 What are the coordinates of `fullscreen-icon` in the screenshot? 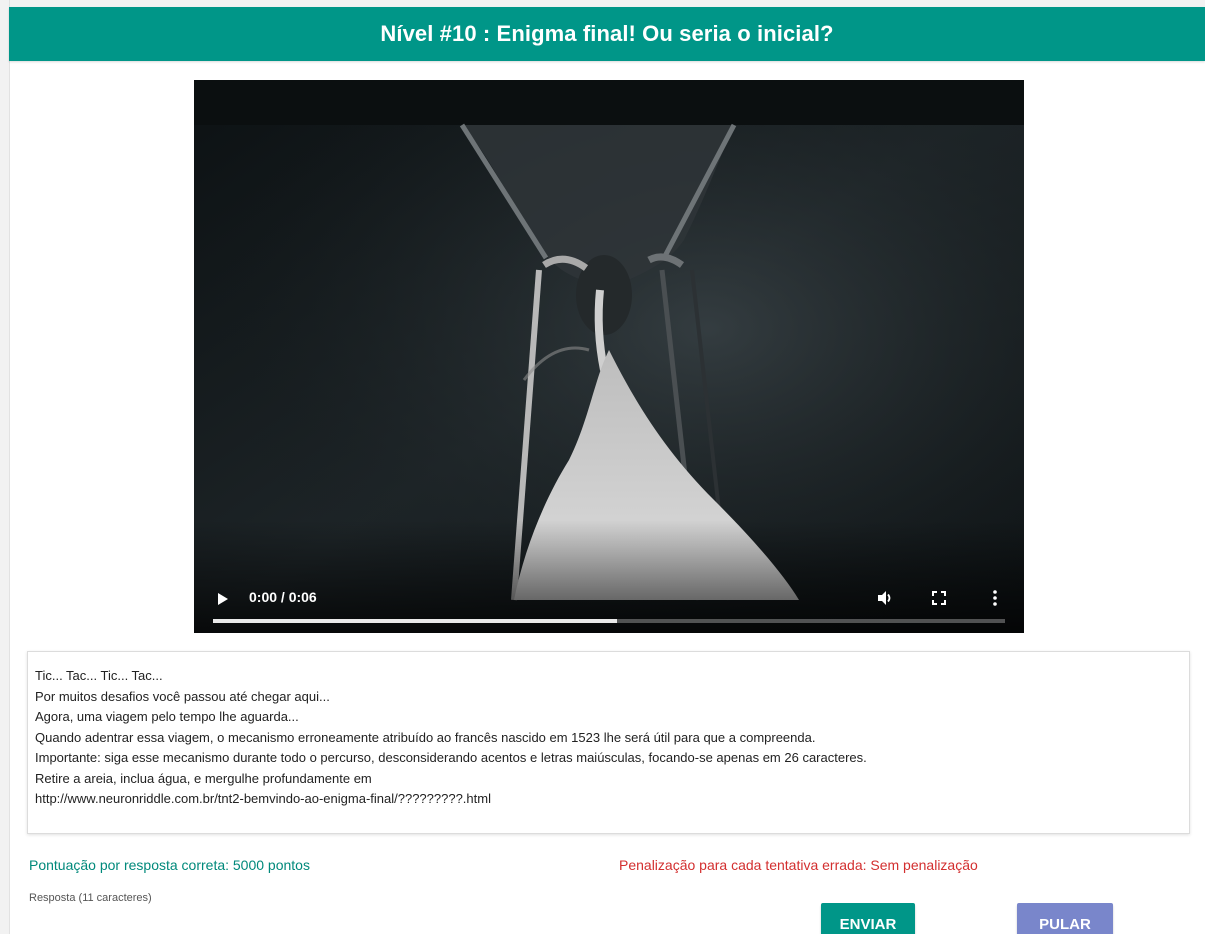 It's located at (939, 598).